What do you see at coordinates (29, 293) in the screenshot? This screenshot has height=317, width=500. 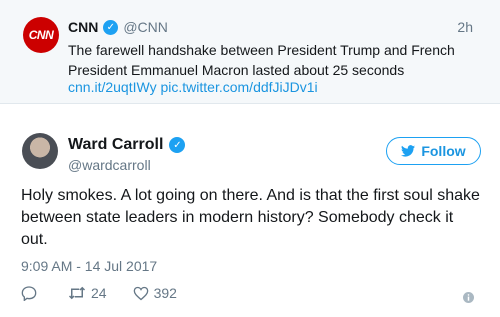 I see `reply-icon` at bounding box center [29, 293].